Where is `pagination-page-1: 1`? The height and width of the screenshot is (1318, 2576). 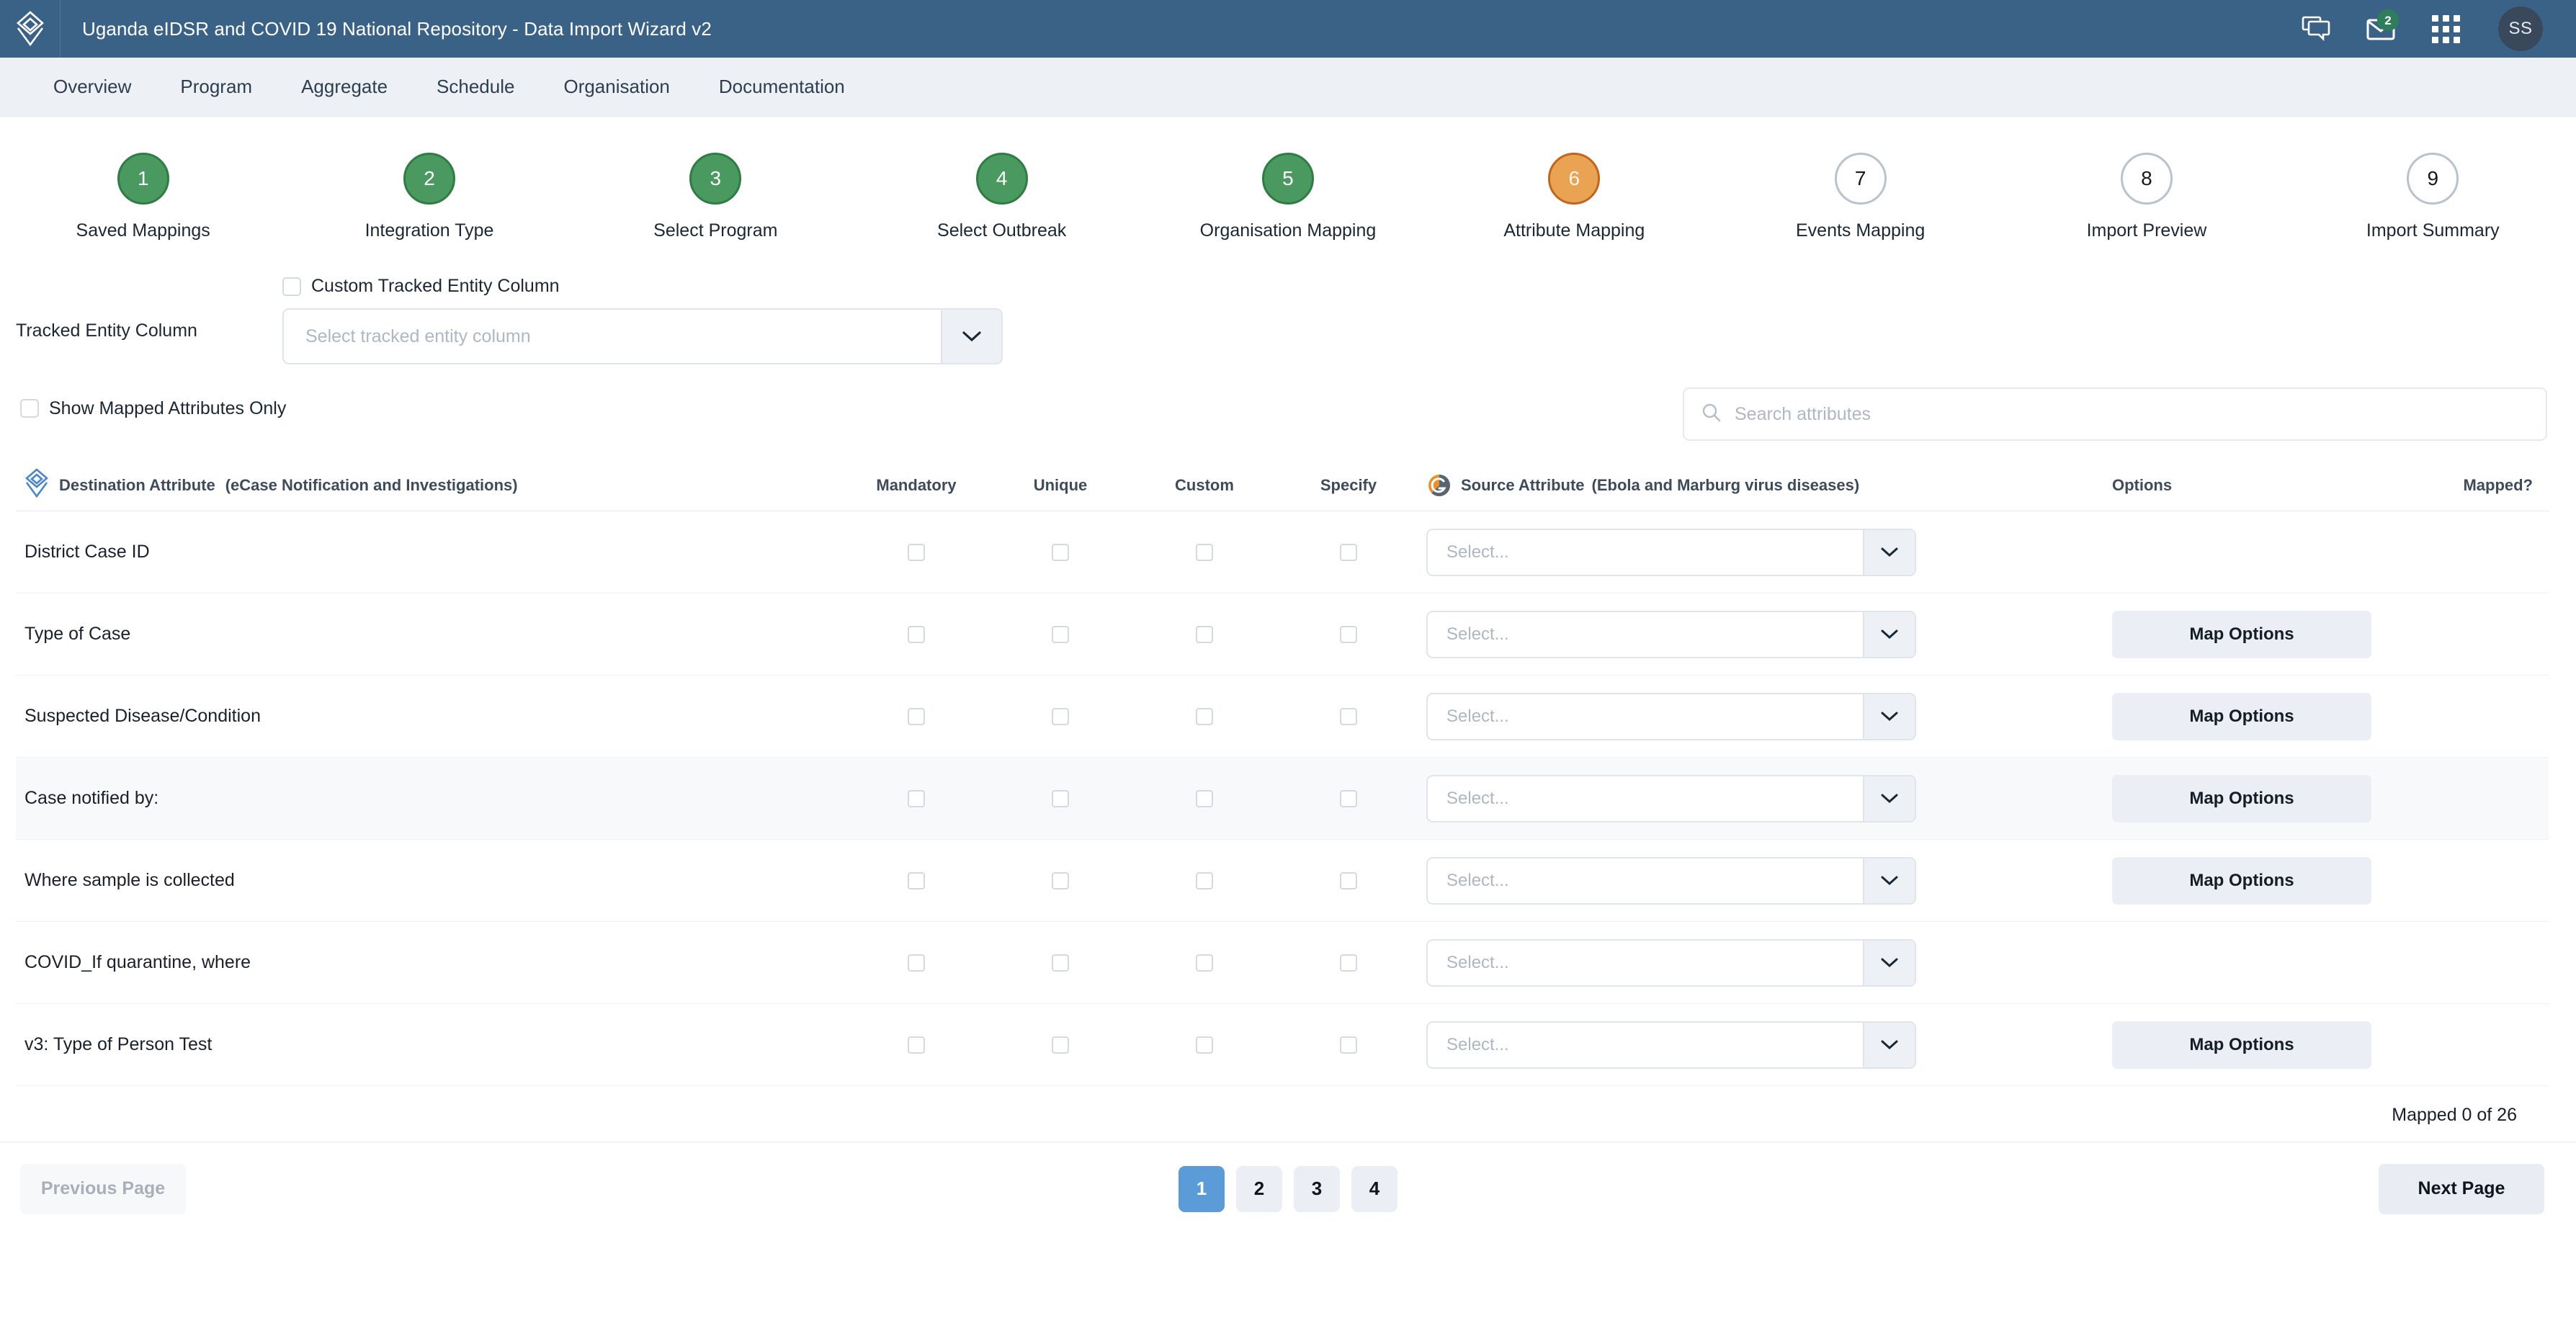
pagination-page-1: 1 is located at coordinates (1202, 1188).